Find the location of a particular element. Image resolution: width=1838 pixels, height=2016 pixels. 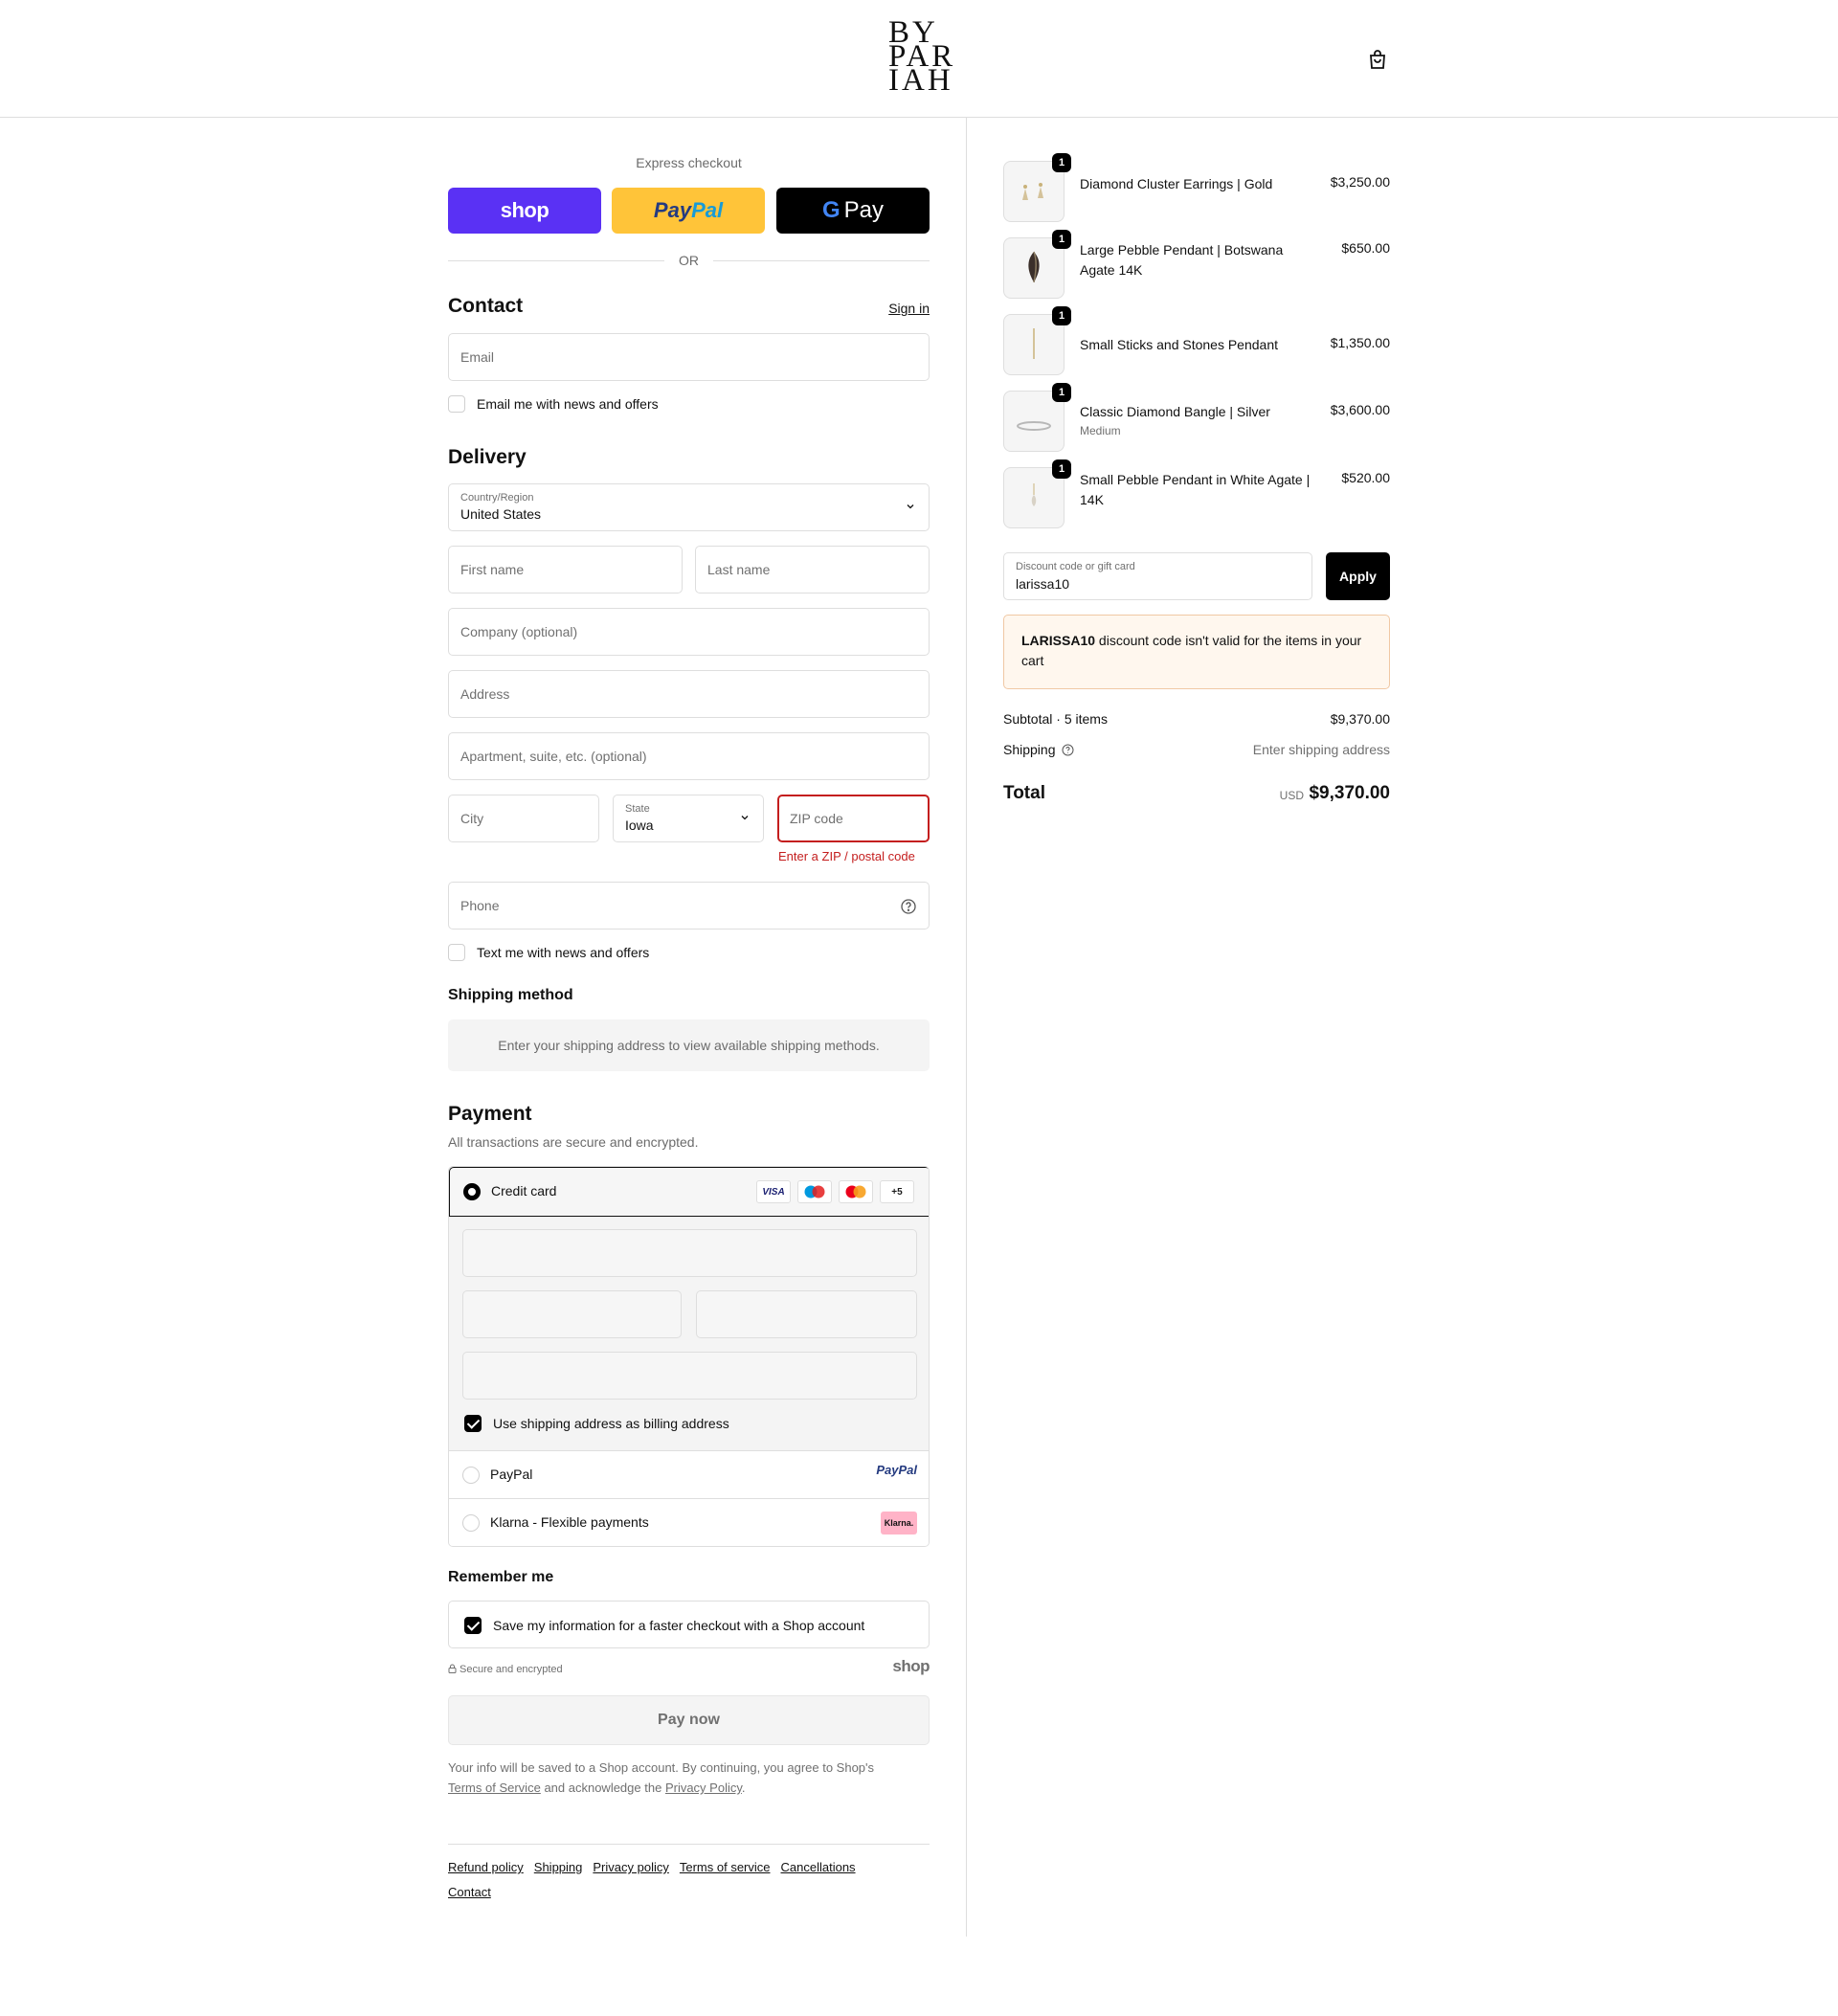

footer-divider is located at coordinates (689, 1845).